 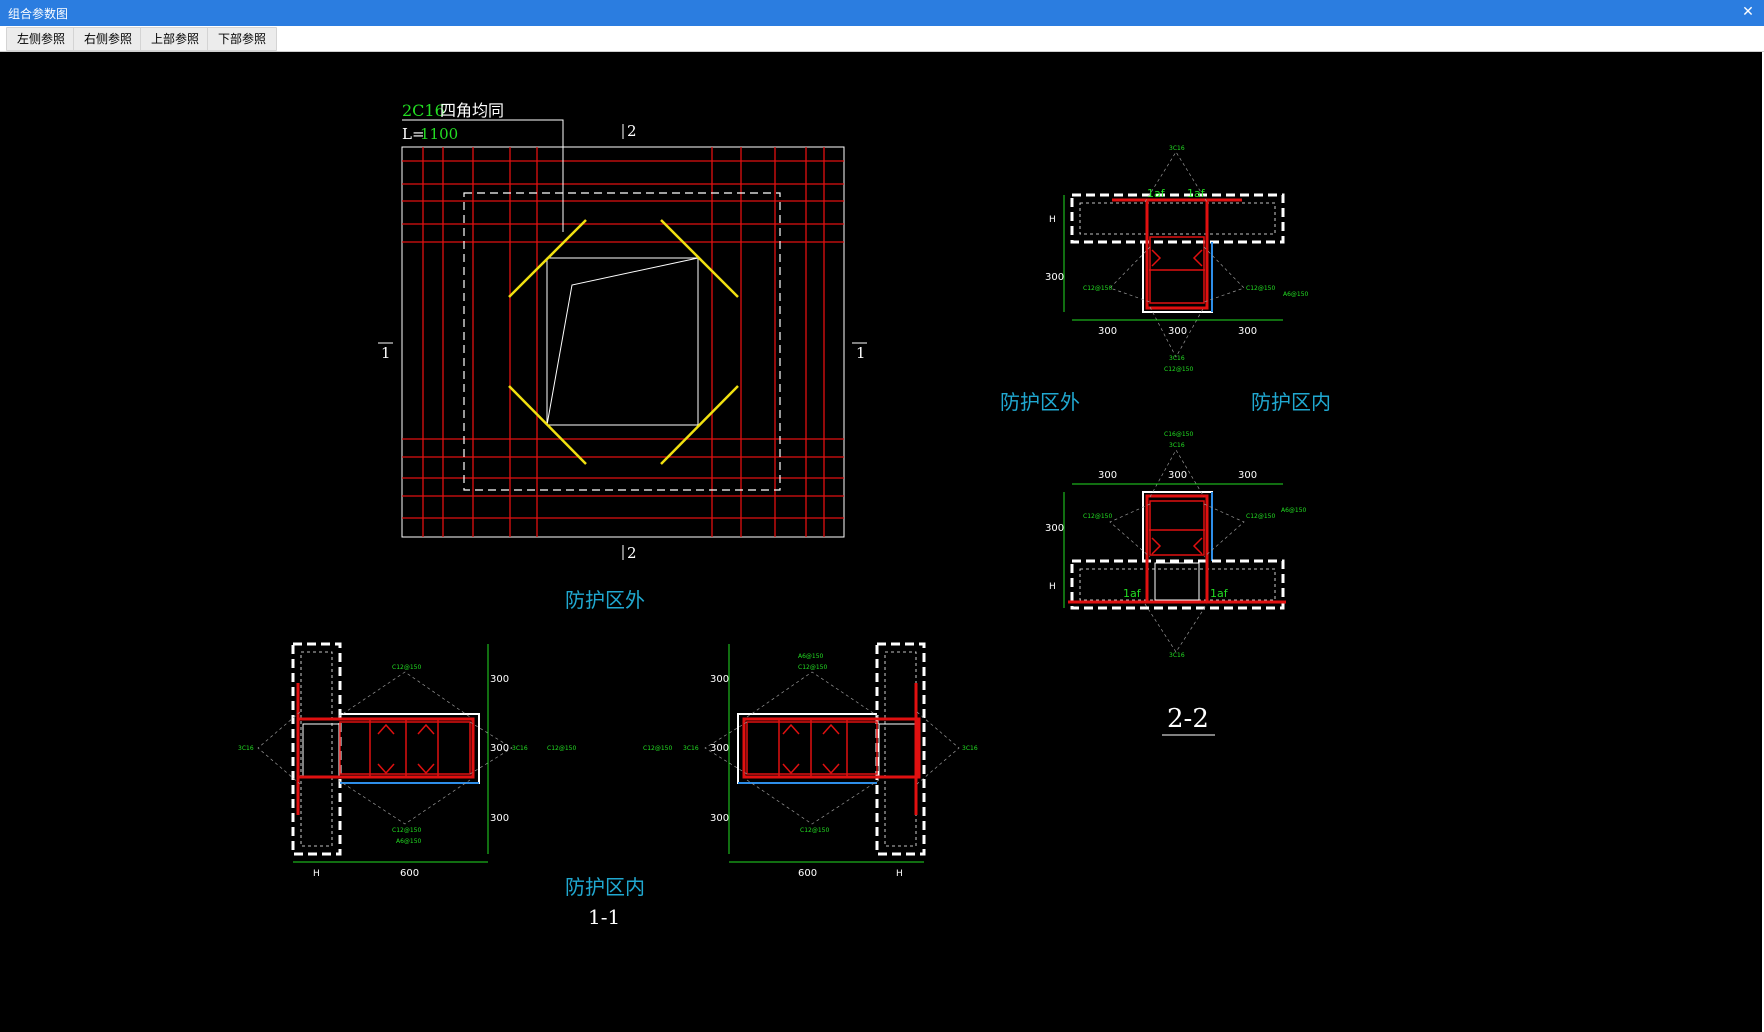 What do you see at coordinates (1177, 584) in the screenshot?
I see `slab-inner-outline` at bounding box center [1177, 584].